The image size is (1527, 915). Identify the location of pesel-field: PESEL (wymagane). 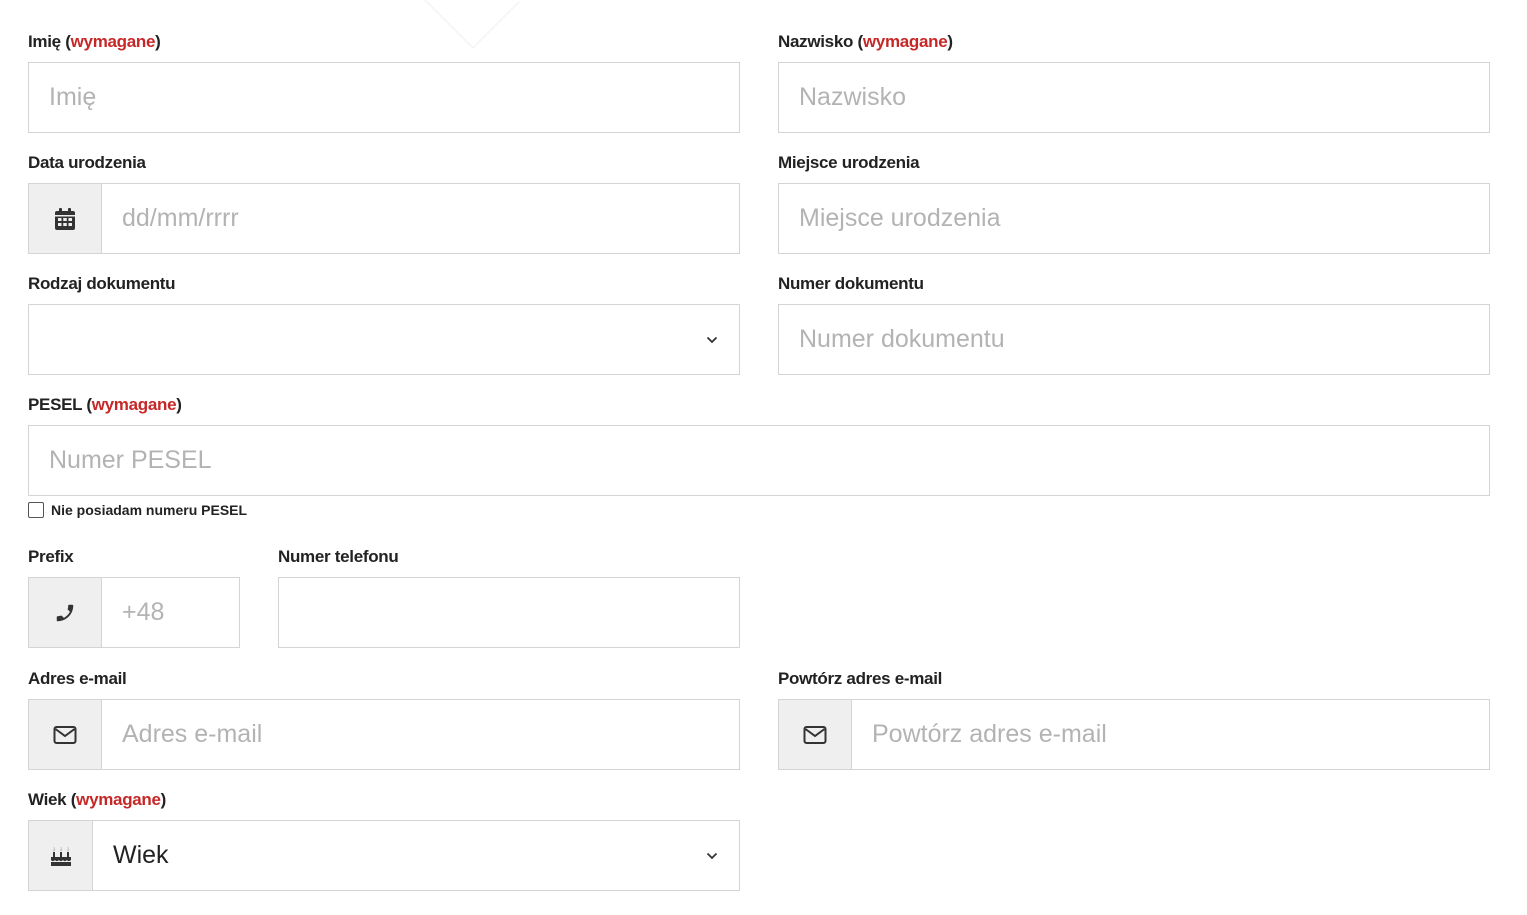
(759, 445).